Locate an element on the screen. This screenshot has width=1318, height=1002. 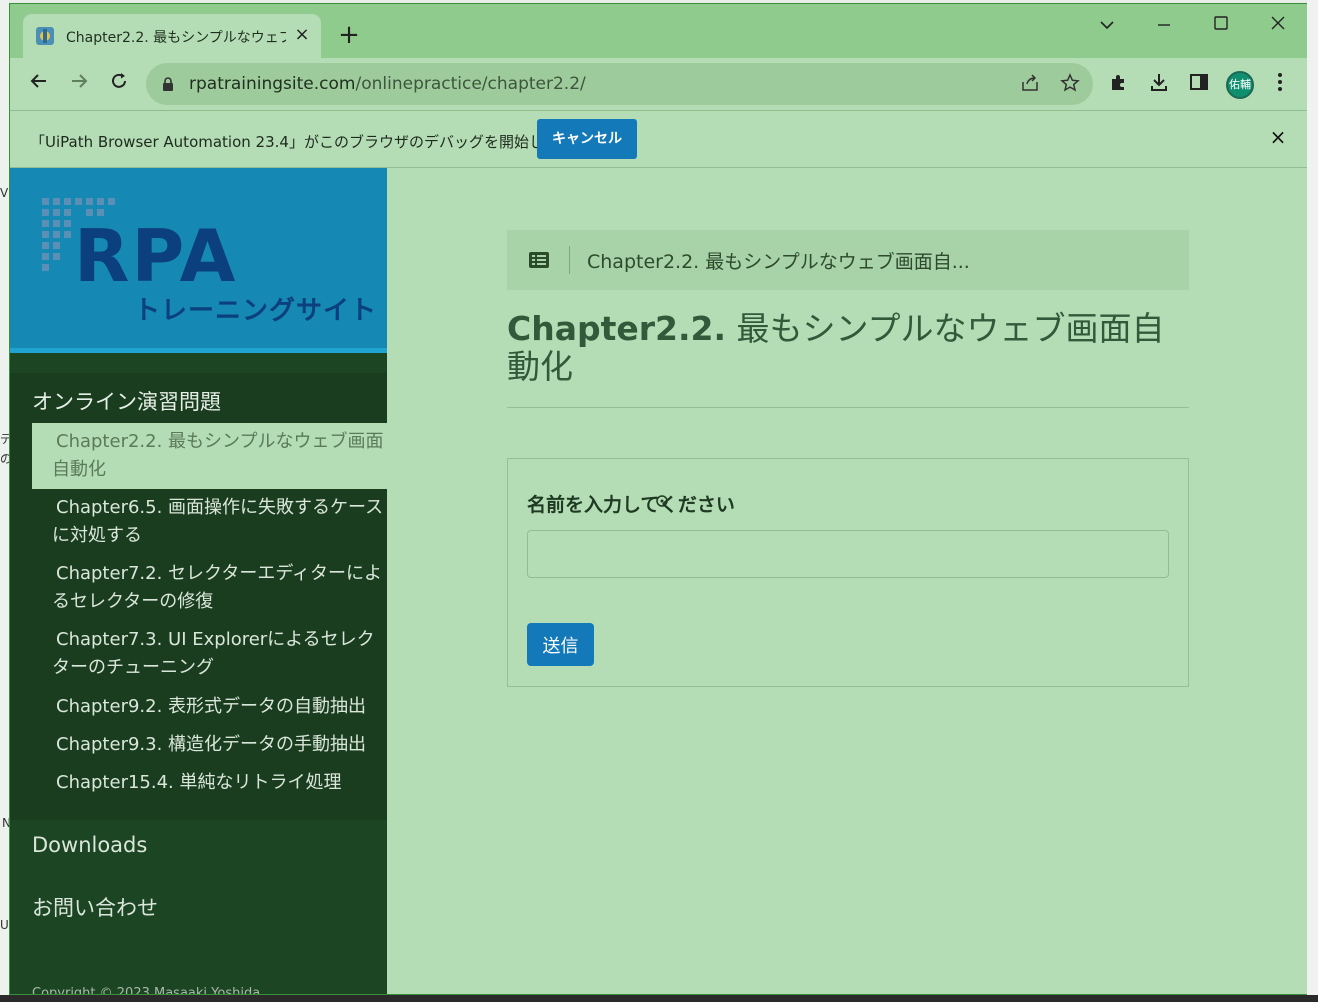
infobar-cancel-button: キャンセル is located at coordinates (587, 139).